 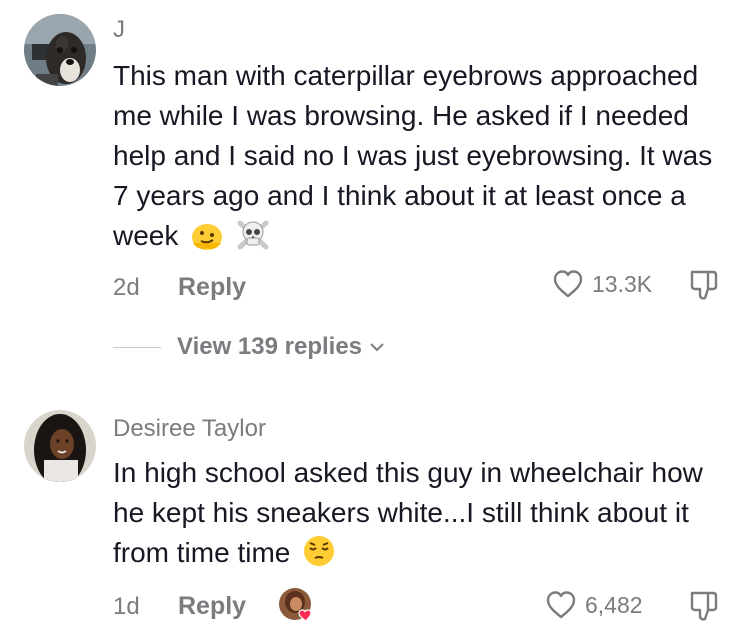 What do you see at coordinates (119, 30) in the screenshot?
I see `username: J` at bounding box center [119, 30].